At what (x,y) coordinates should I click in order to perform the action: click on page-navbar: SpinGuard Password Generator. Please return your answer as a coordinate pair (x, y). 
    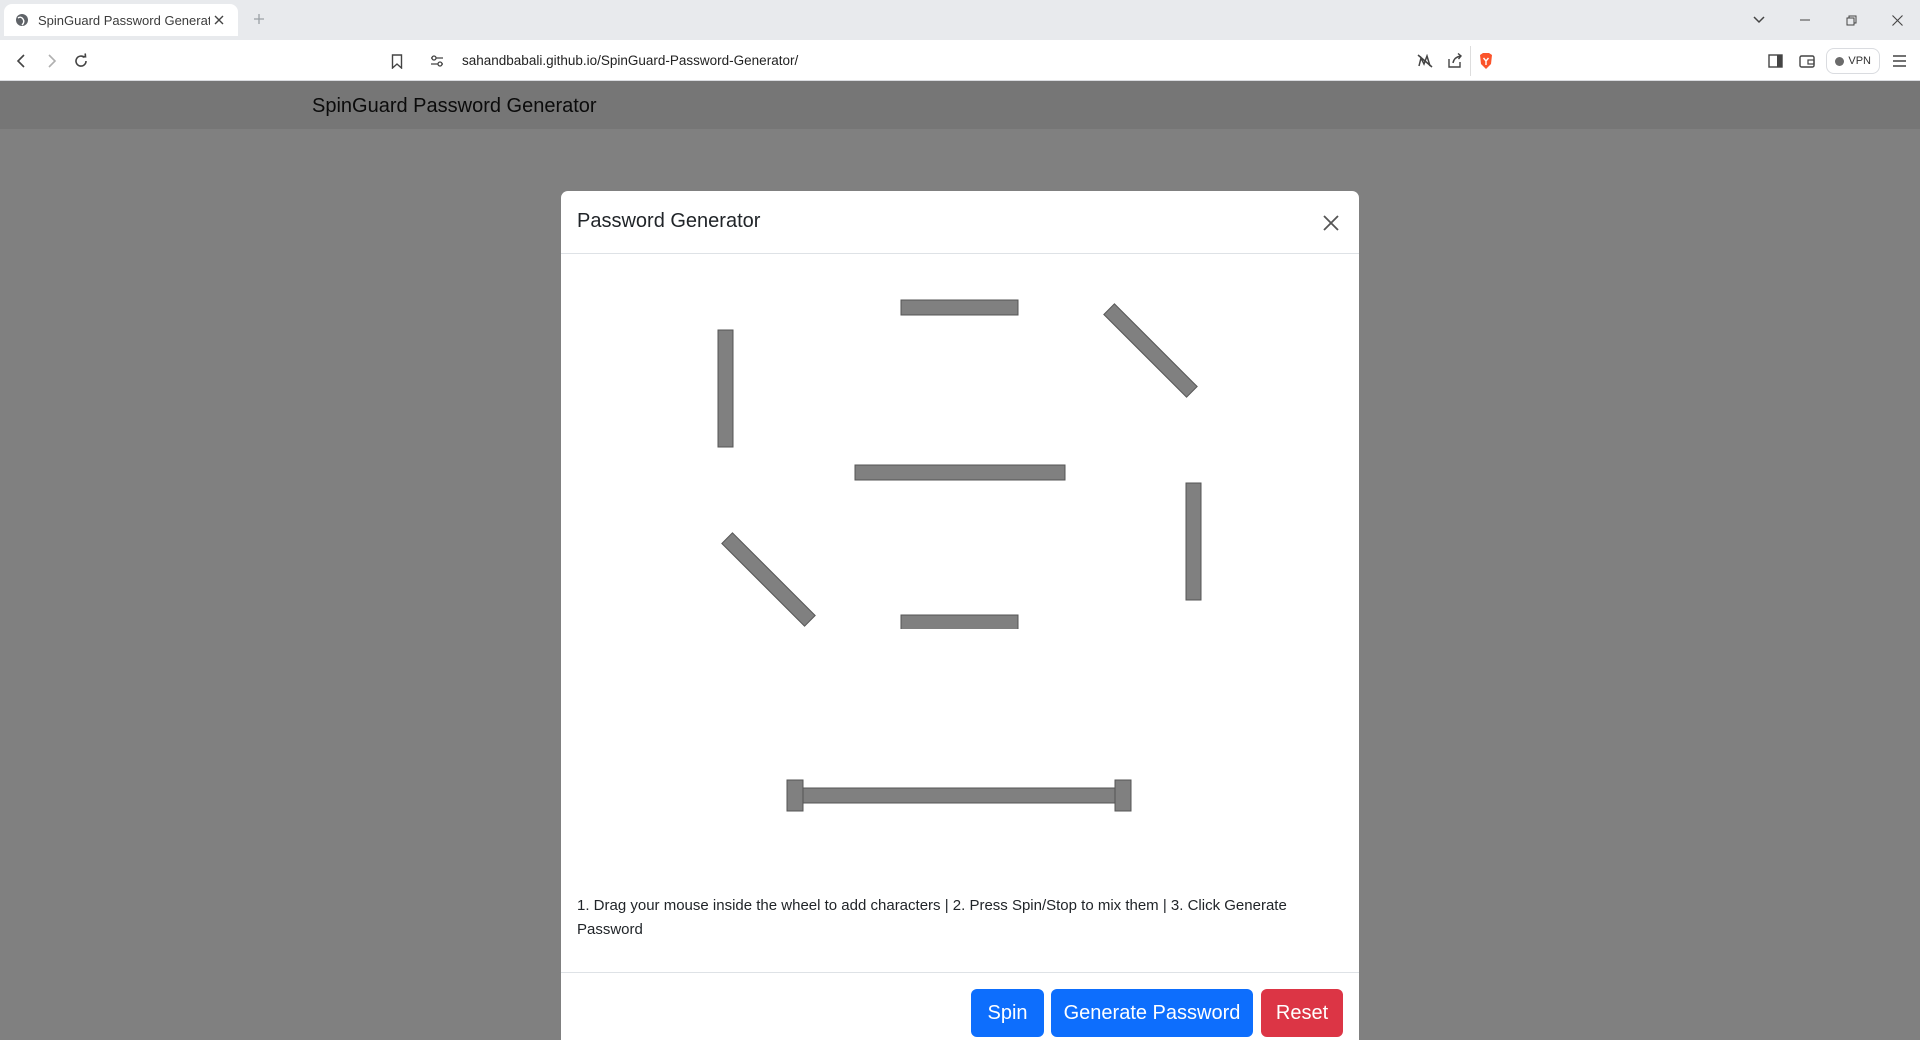
    Looking at the image, I should click on (960, 105).